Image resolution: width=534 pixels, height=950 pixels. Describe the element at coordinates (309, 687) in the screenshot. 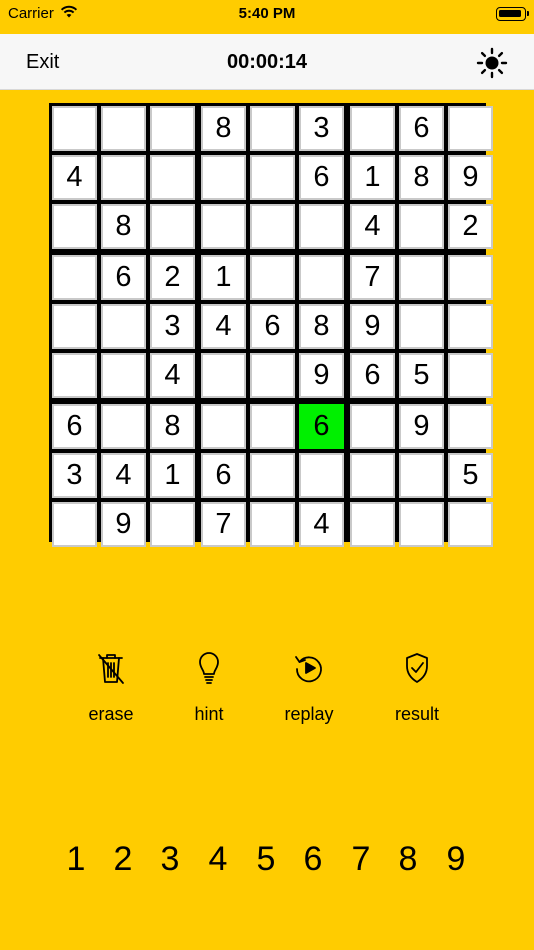

I see `replay-button: replay` at that location.